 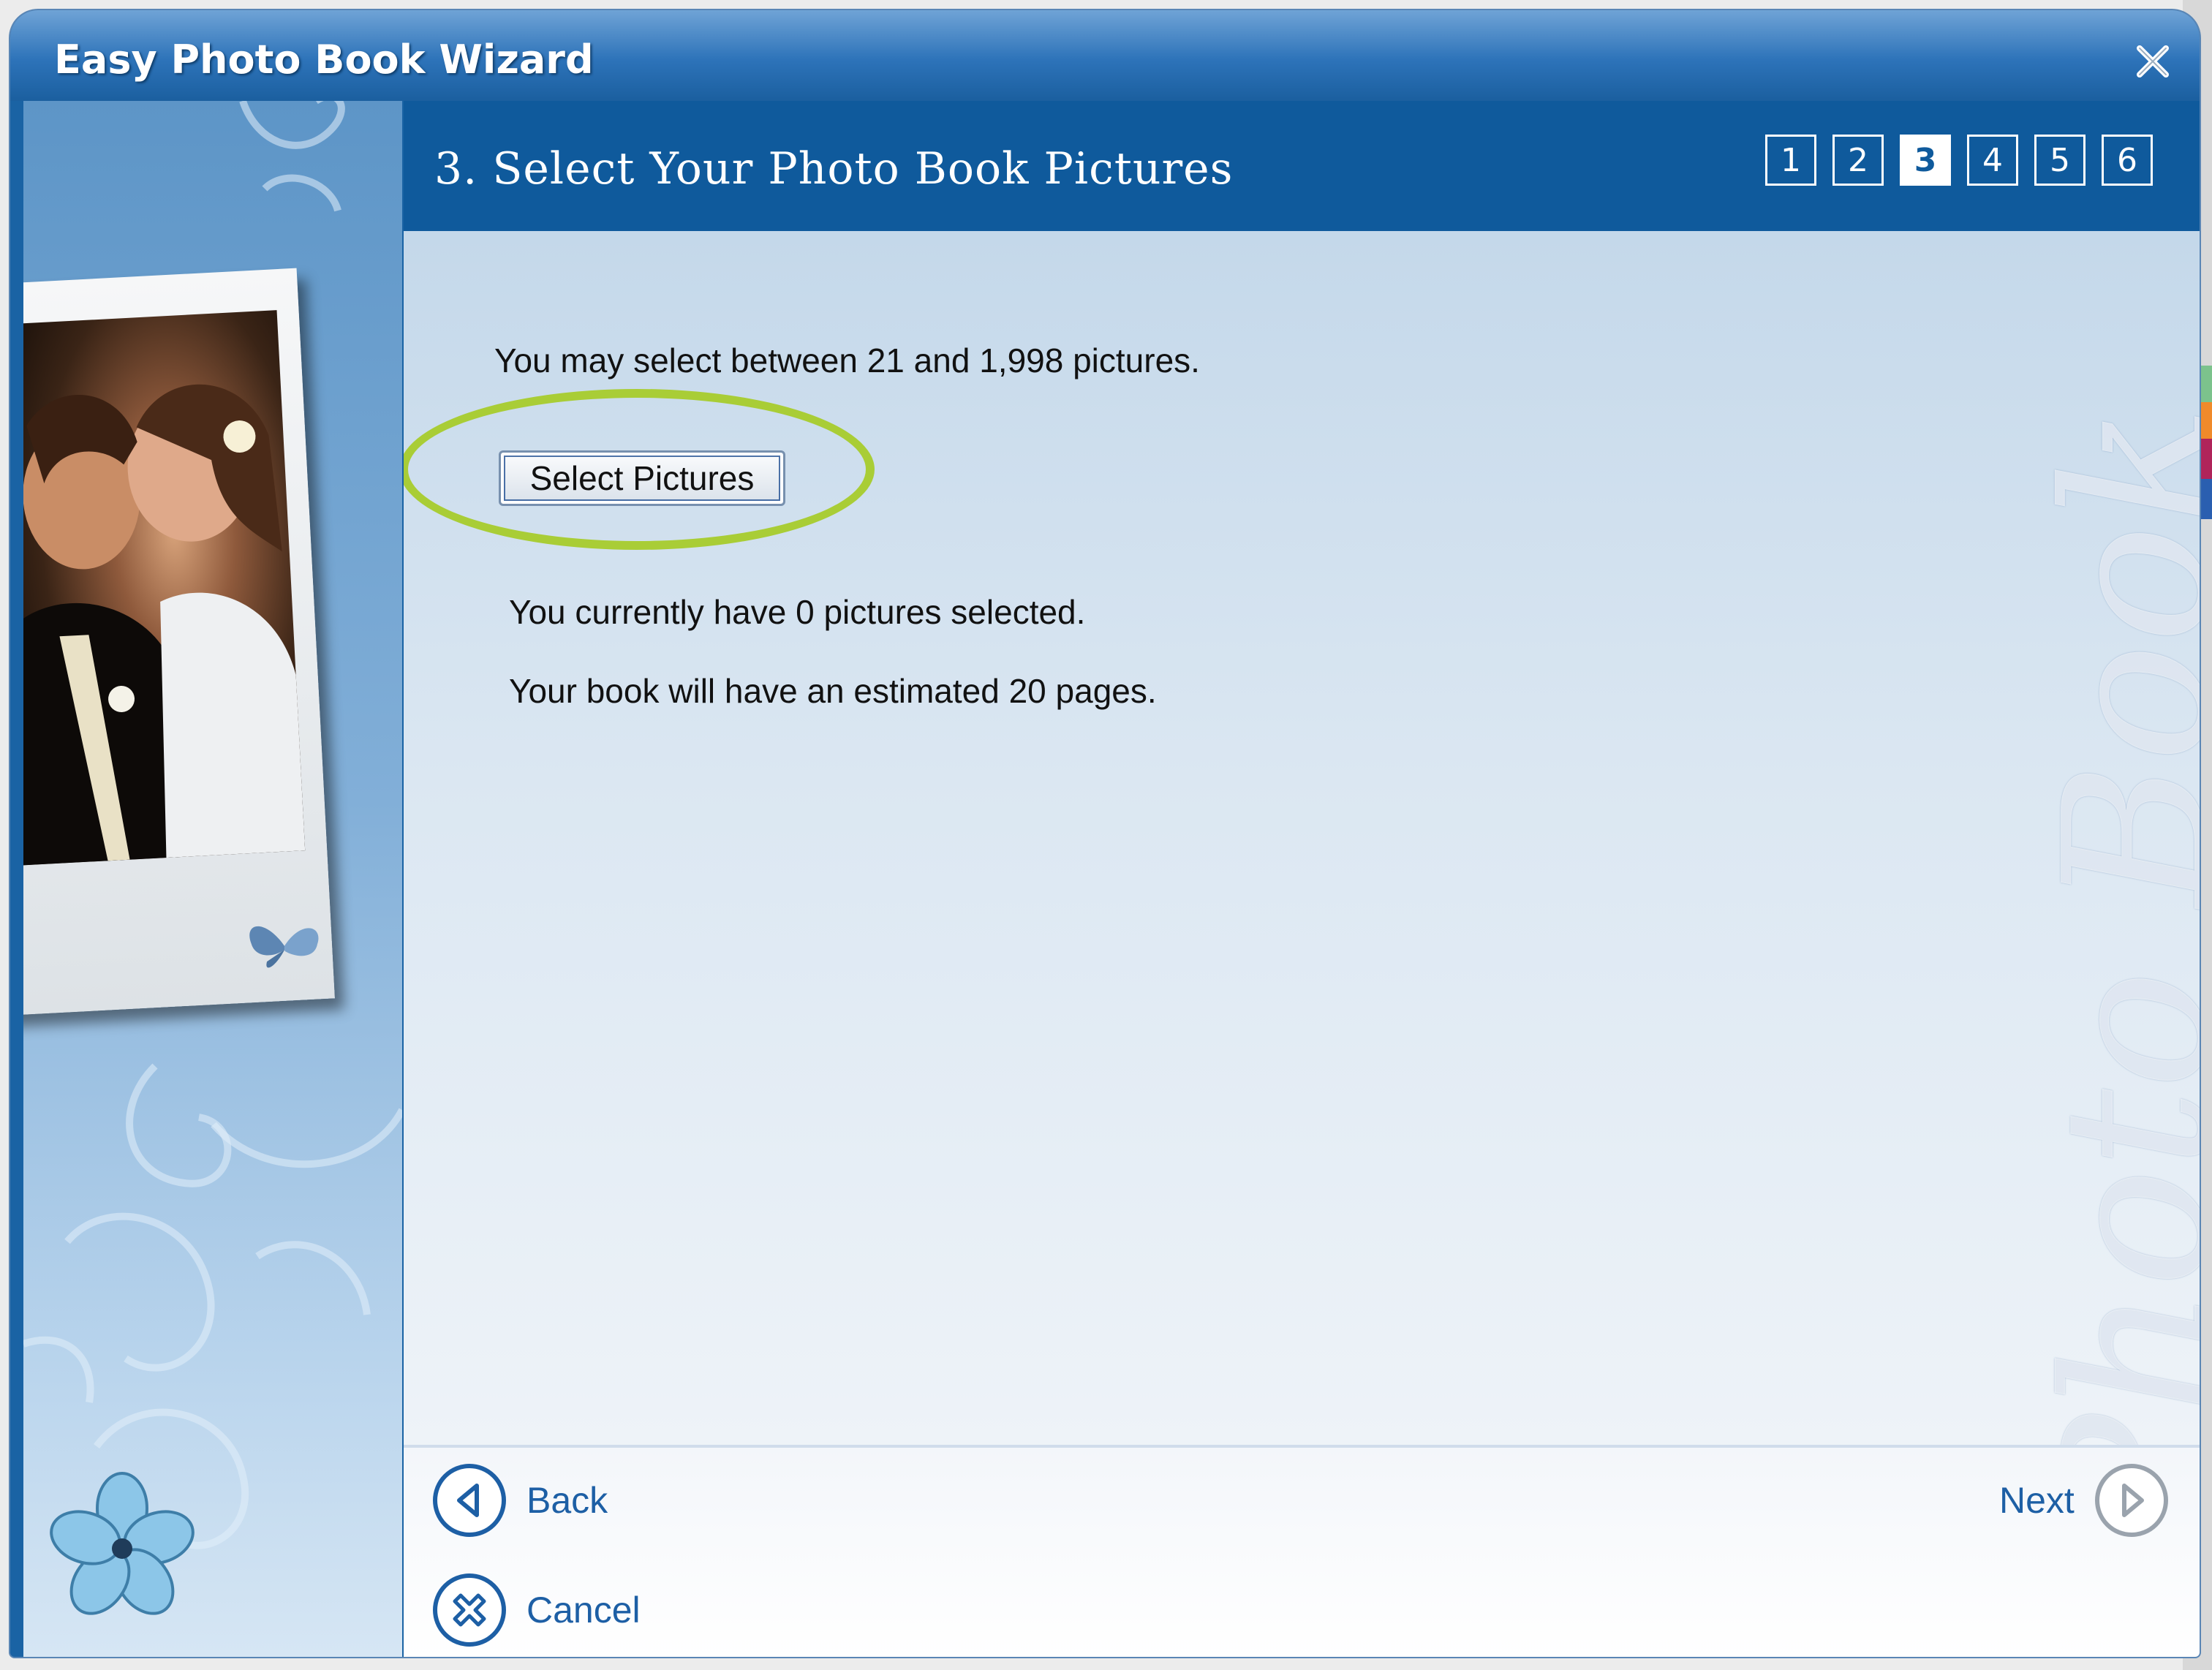 I want to click on step-4: 4, so click(x=1992, y=160).